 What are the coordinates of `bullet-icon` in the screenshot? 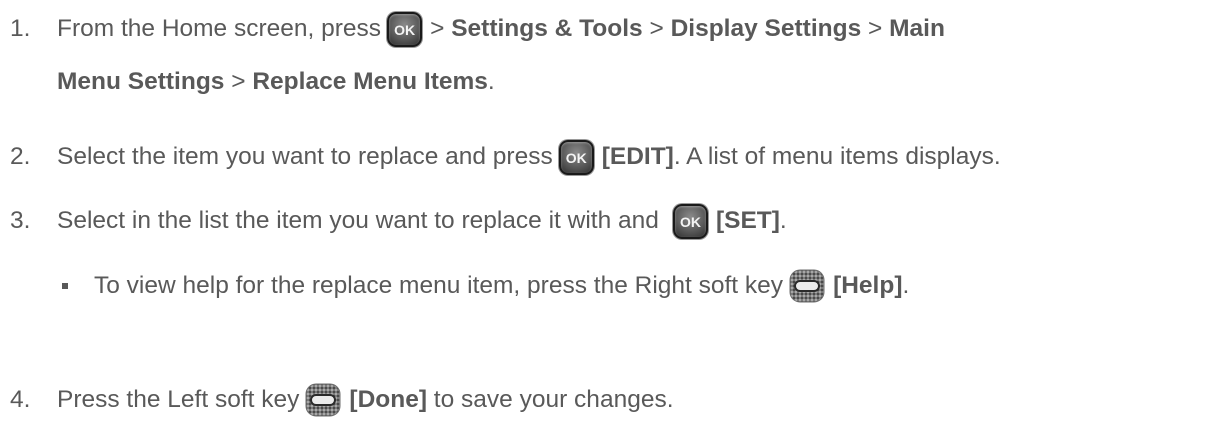 It's located at (65, 286).